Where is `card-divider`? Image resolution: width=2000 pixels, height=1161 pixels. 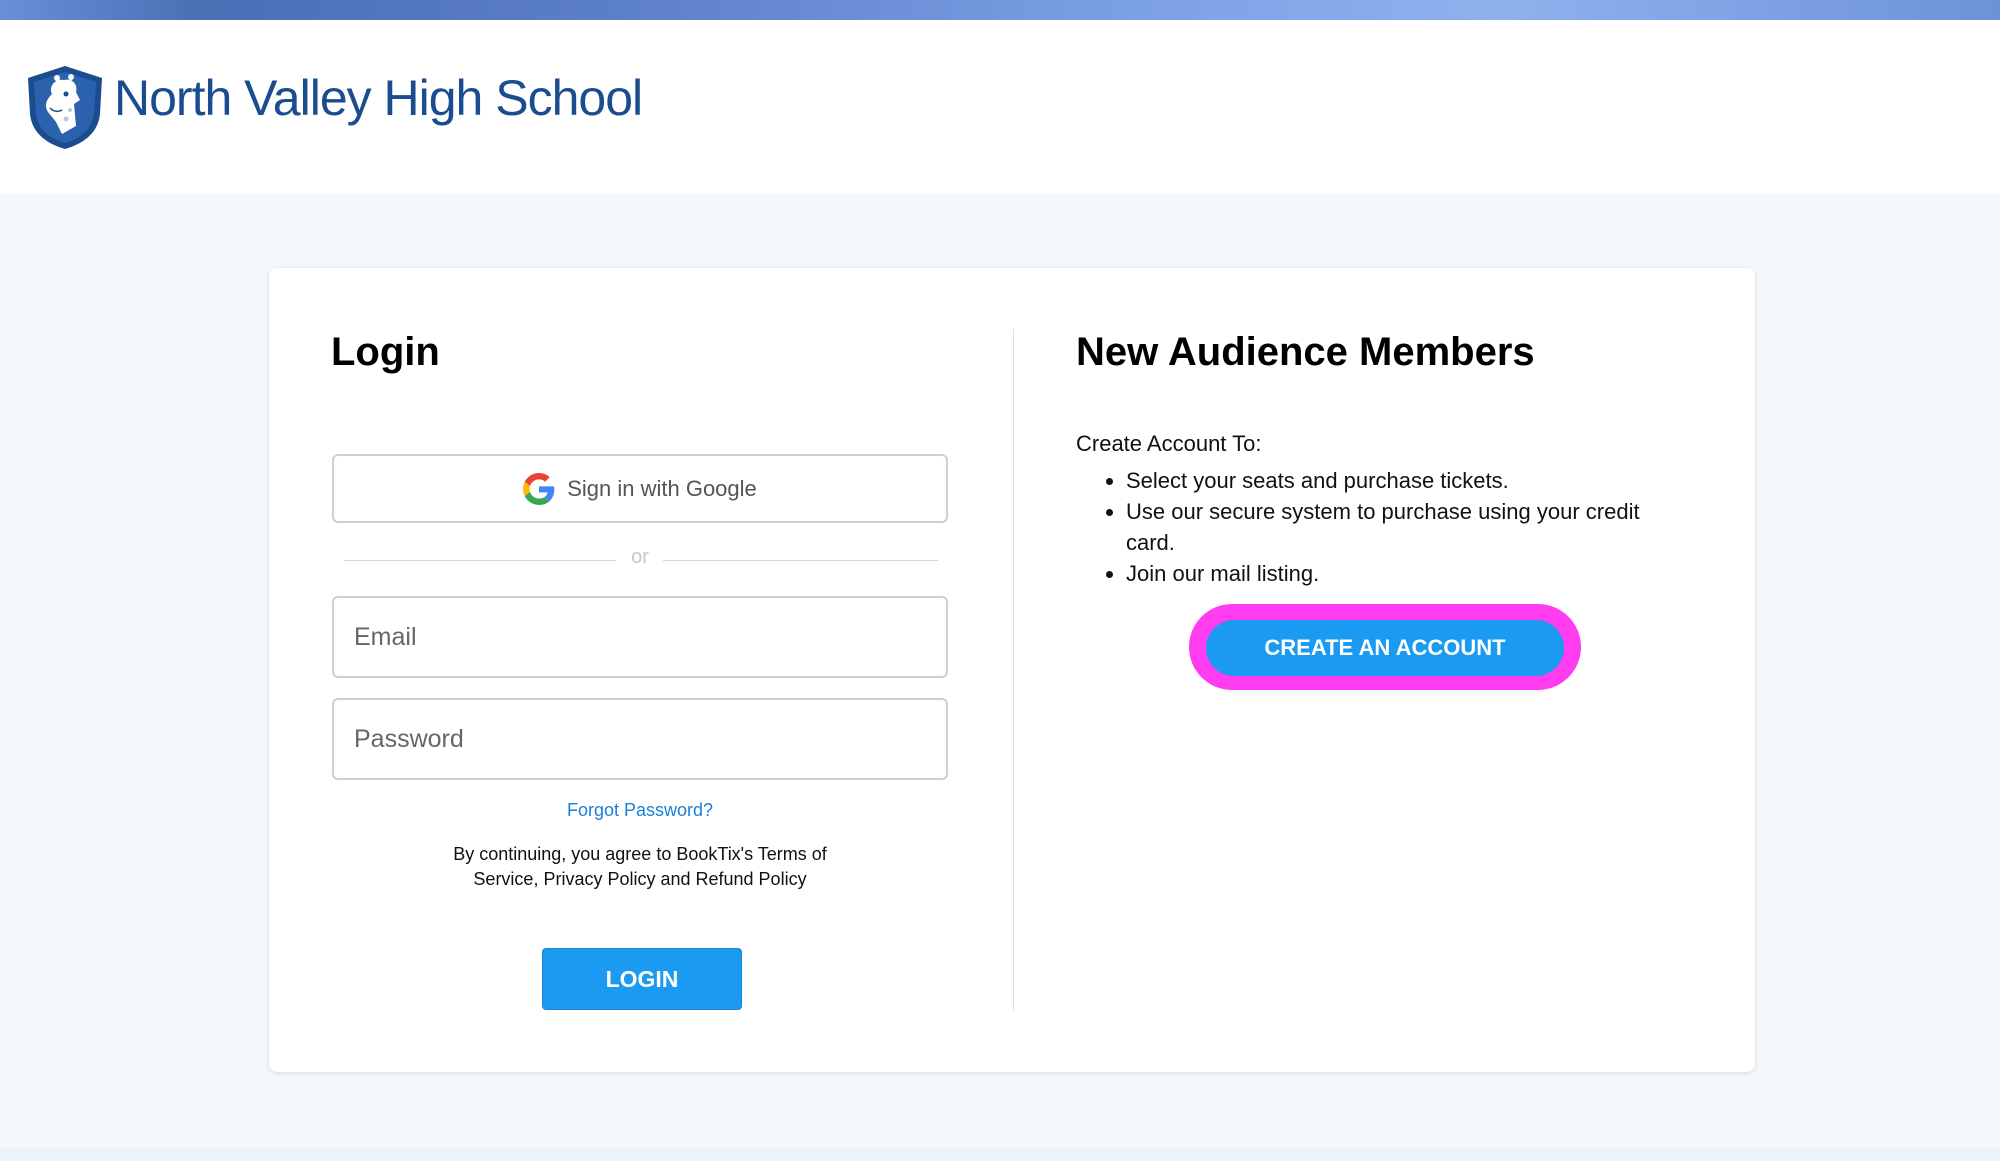 card-divider is located at coordinates (1013, 669).